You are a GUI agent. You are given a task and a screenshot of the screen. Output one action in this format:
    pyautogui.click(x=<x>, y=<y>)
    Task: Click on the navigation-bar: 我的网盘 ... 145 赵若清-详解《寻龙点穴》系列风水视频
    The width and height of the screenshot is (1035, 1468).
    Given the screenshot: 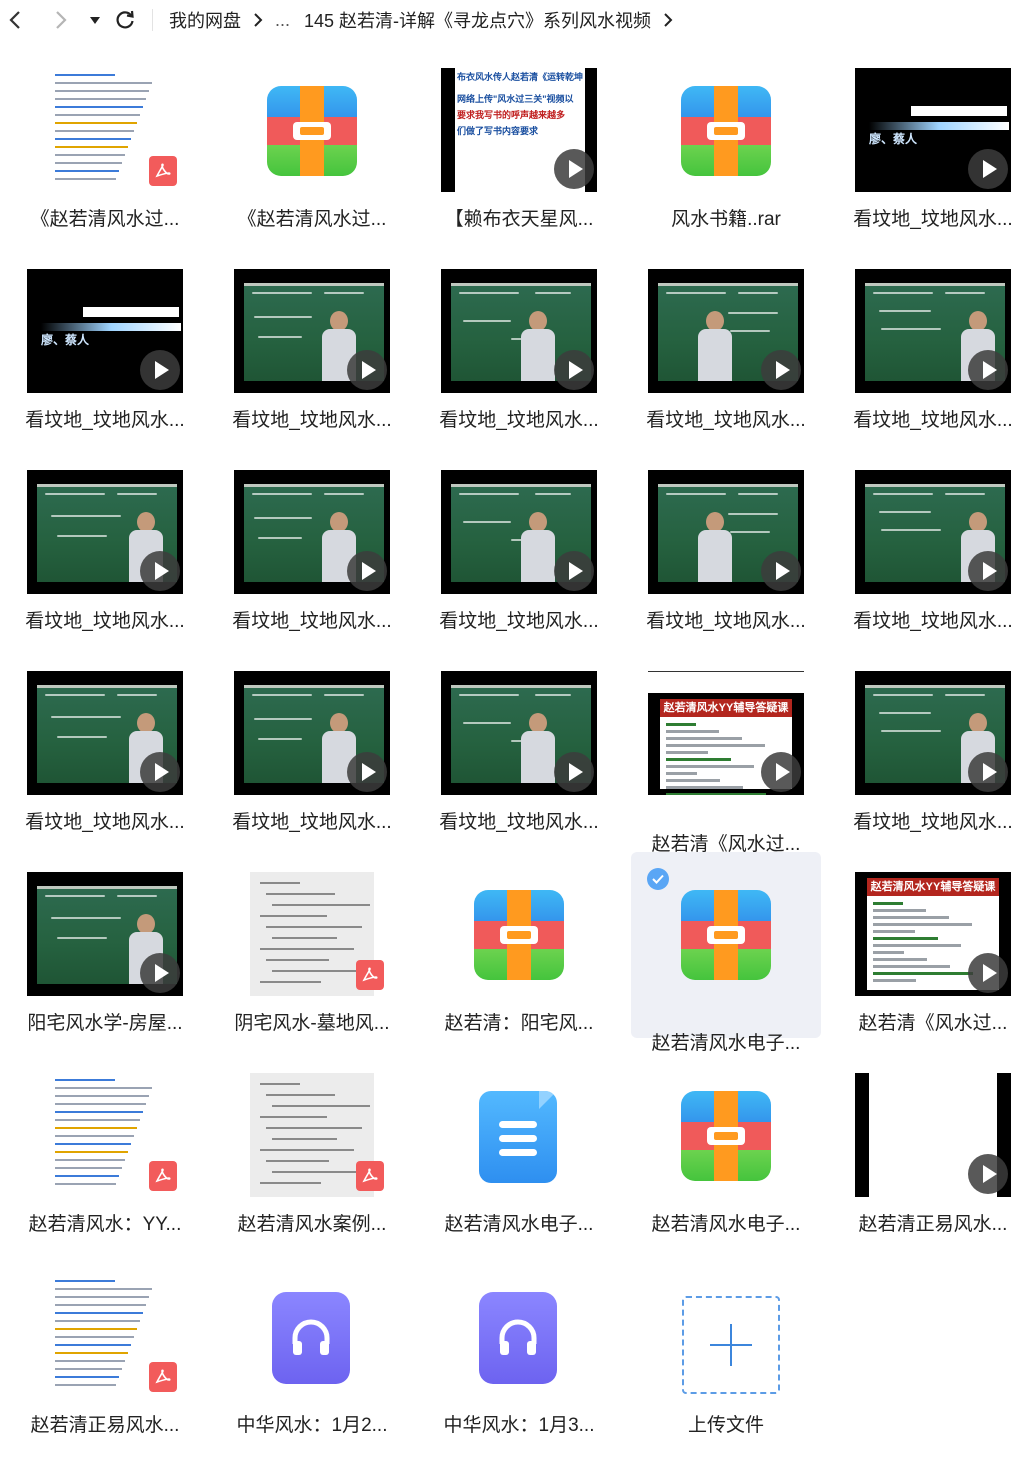 What is the action you would take?
    pyautogui.click(x=517, y=20)
    